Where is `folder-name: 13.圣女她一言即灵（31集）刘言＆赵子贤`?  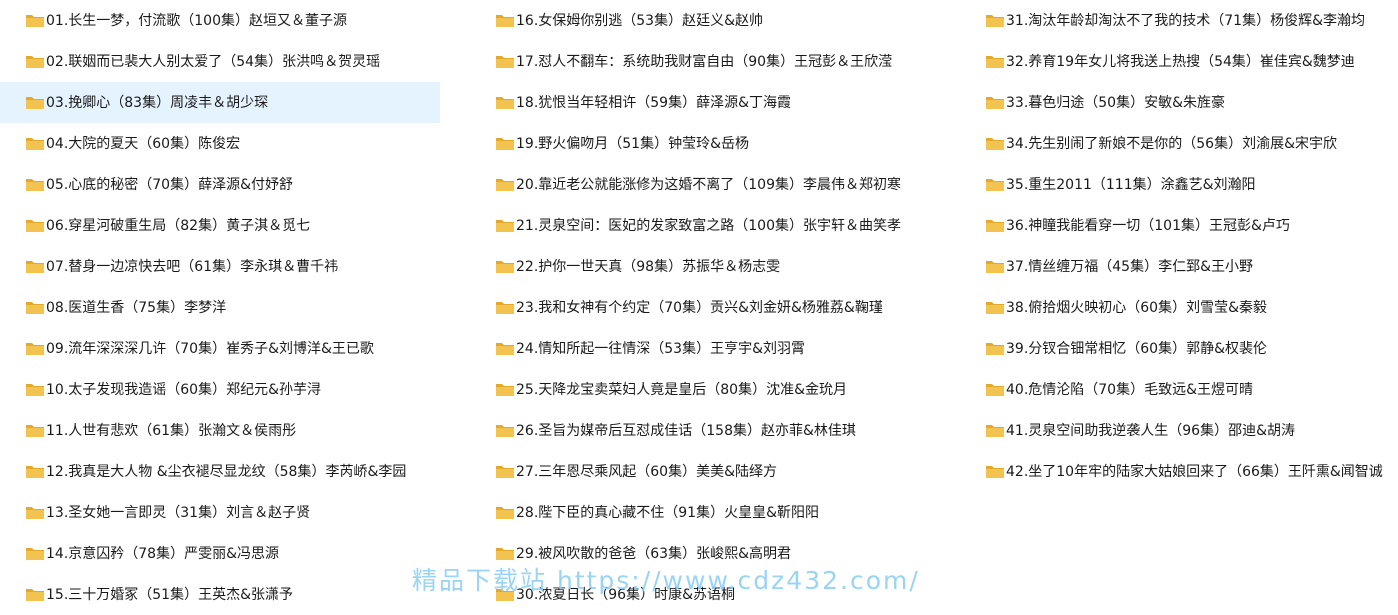 folder-name: 13.圣女她一言即灵（31集）刘言＆赵子贤 is located at coordinates (178, 512).